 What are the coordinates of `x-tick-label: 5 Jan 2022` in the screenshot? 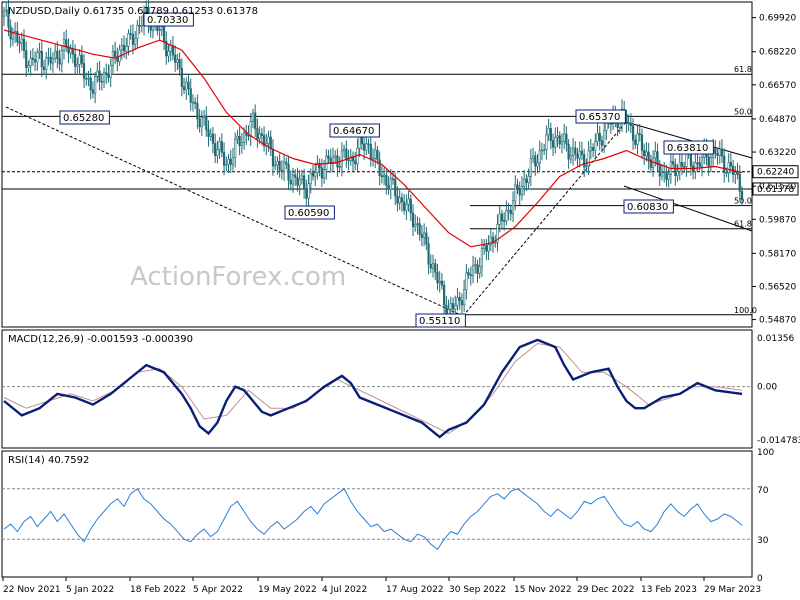 It's located at (90, 590).